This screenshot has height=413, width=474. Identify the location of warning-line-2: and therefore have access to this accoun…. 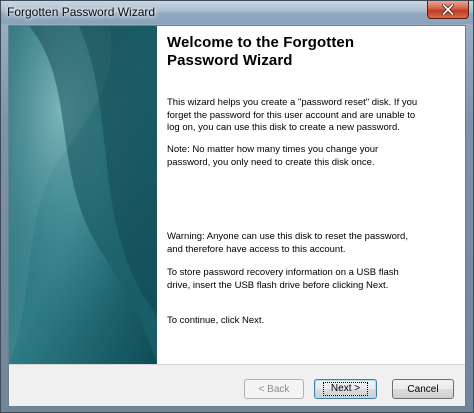
(256, 249).